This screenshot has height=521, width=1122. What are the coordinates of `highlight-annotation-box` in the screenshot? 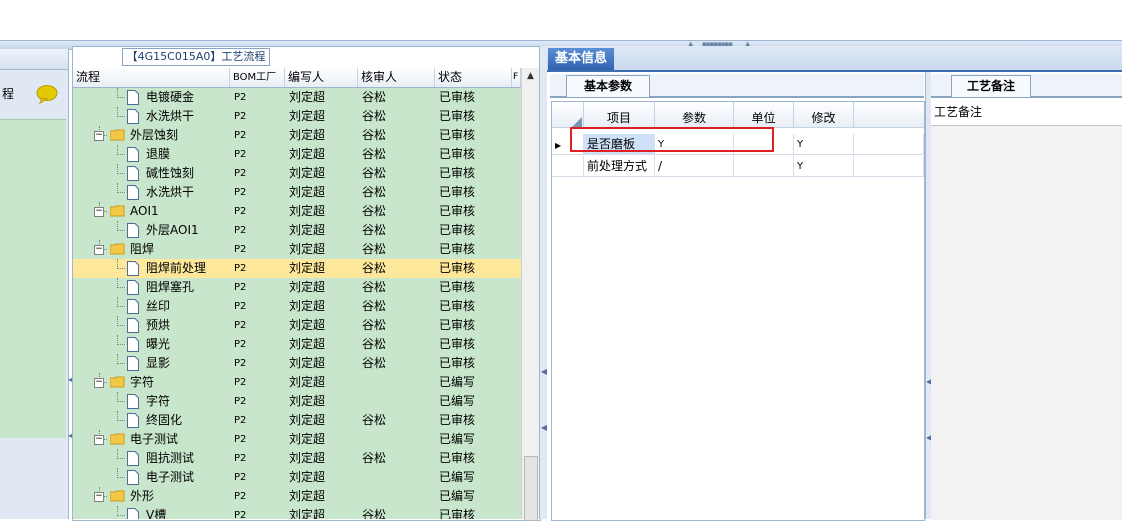 It's located at (672, 139).